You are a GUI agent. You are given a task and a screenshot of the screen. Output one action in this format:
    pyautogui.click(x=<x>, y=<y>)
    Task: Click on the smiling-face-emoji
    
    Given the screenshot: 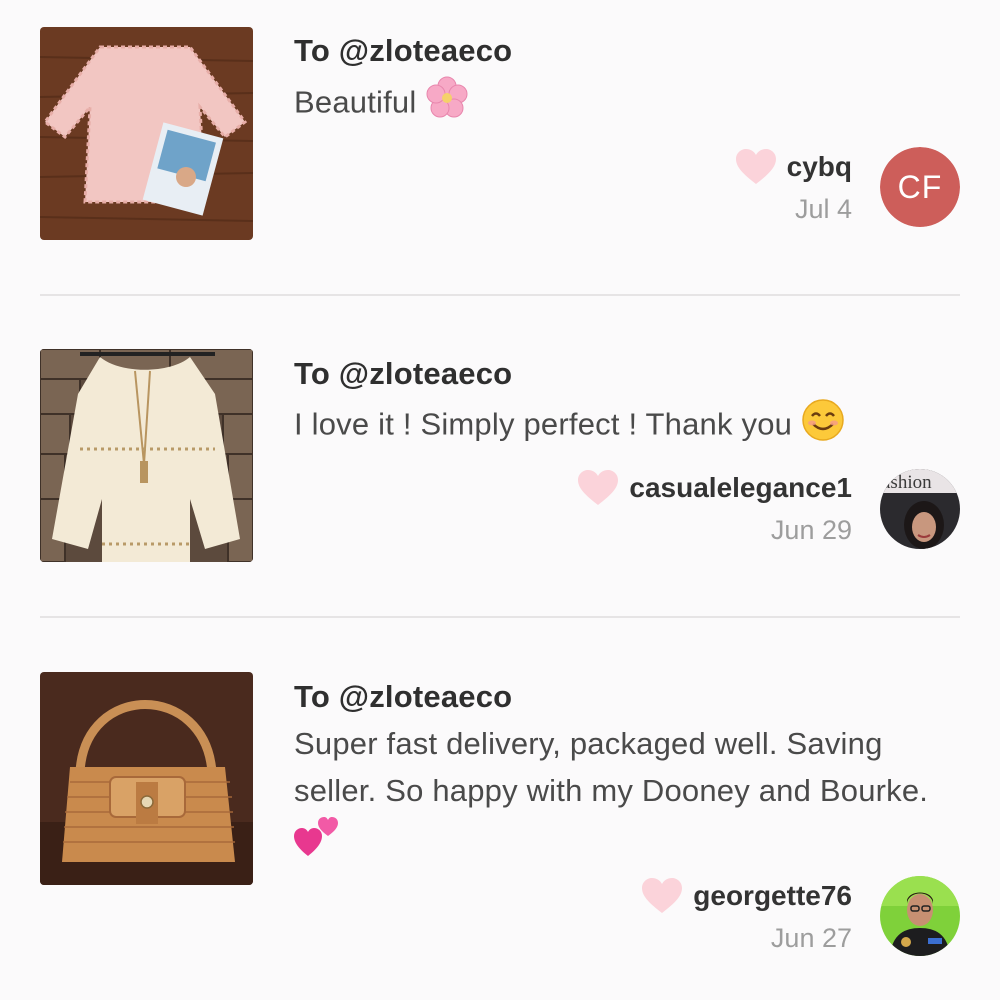 What is the action you would take?
    pyautogui.click(x=823, y=426)
    